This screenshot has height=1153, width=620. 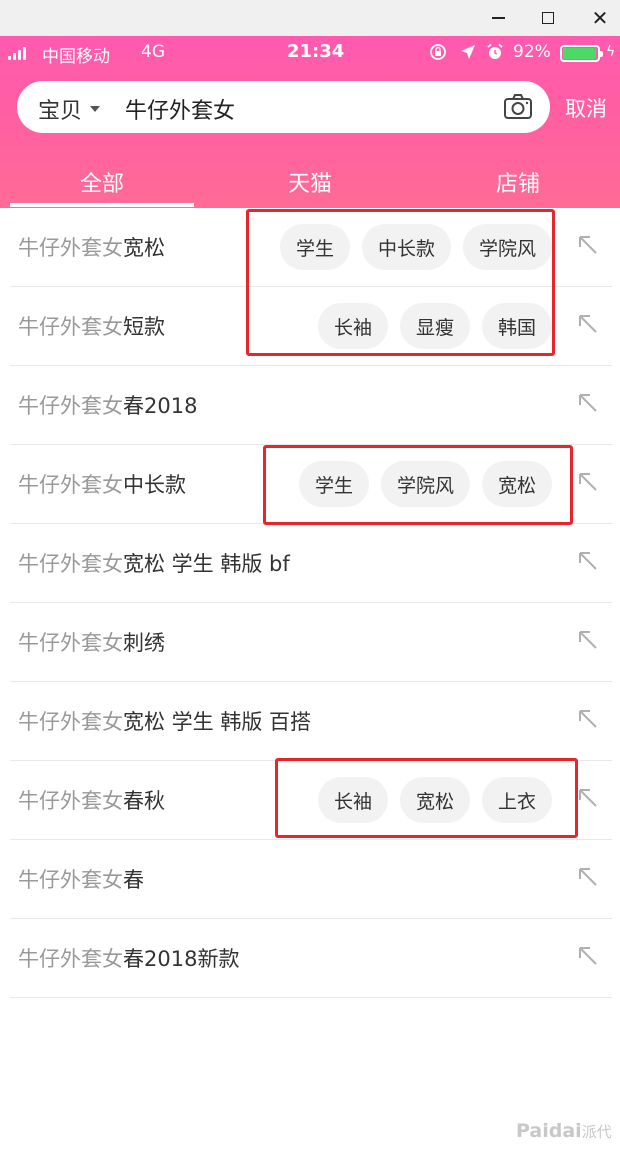 What do you see at coordinates (581, 53) in the screenshot?
I see `battery-icon` at bounding box center [581, 53].